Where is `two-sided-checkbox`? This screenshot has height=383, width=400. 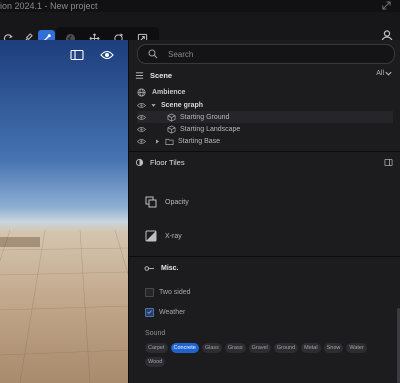 two-sided-checkbox is located at coordinates (149, 292).